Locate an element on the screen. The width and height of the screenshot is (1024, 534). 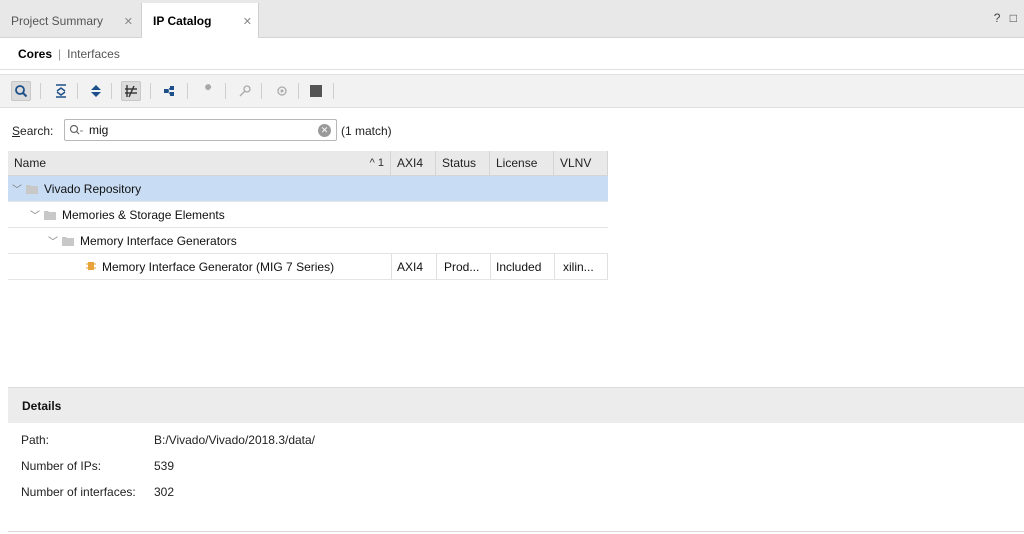
row-name: Memories & Storage Elements is located at coordinates (143, 215).